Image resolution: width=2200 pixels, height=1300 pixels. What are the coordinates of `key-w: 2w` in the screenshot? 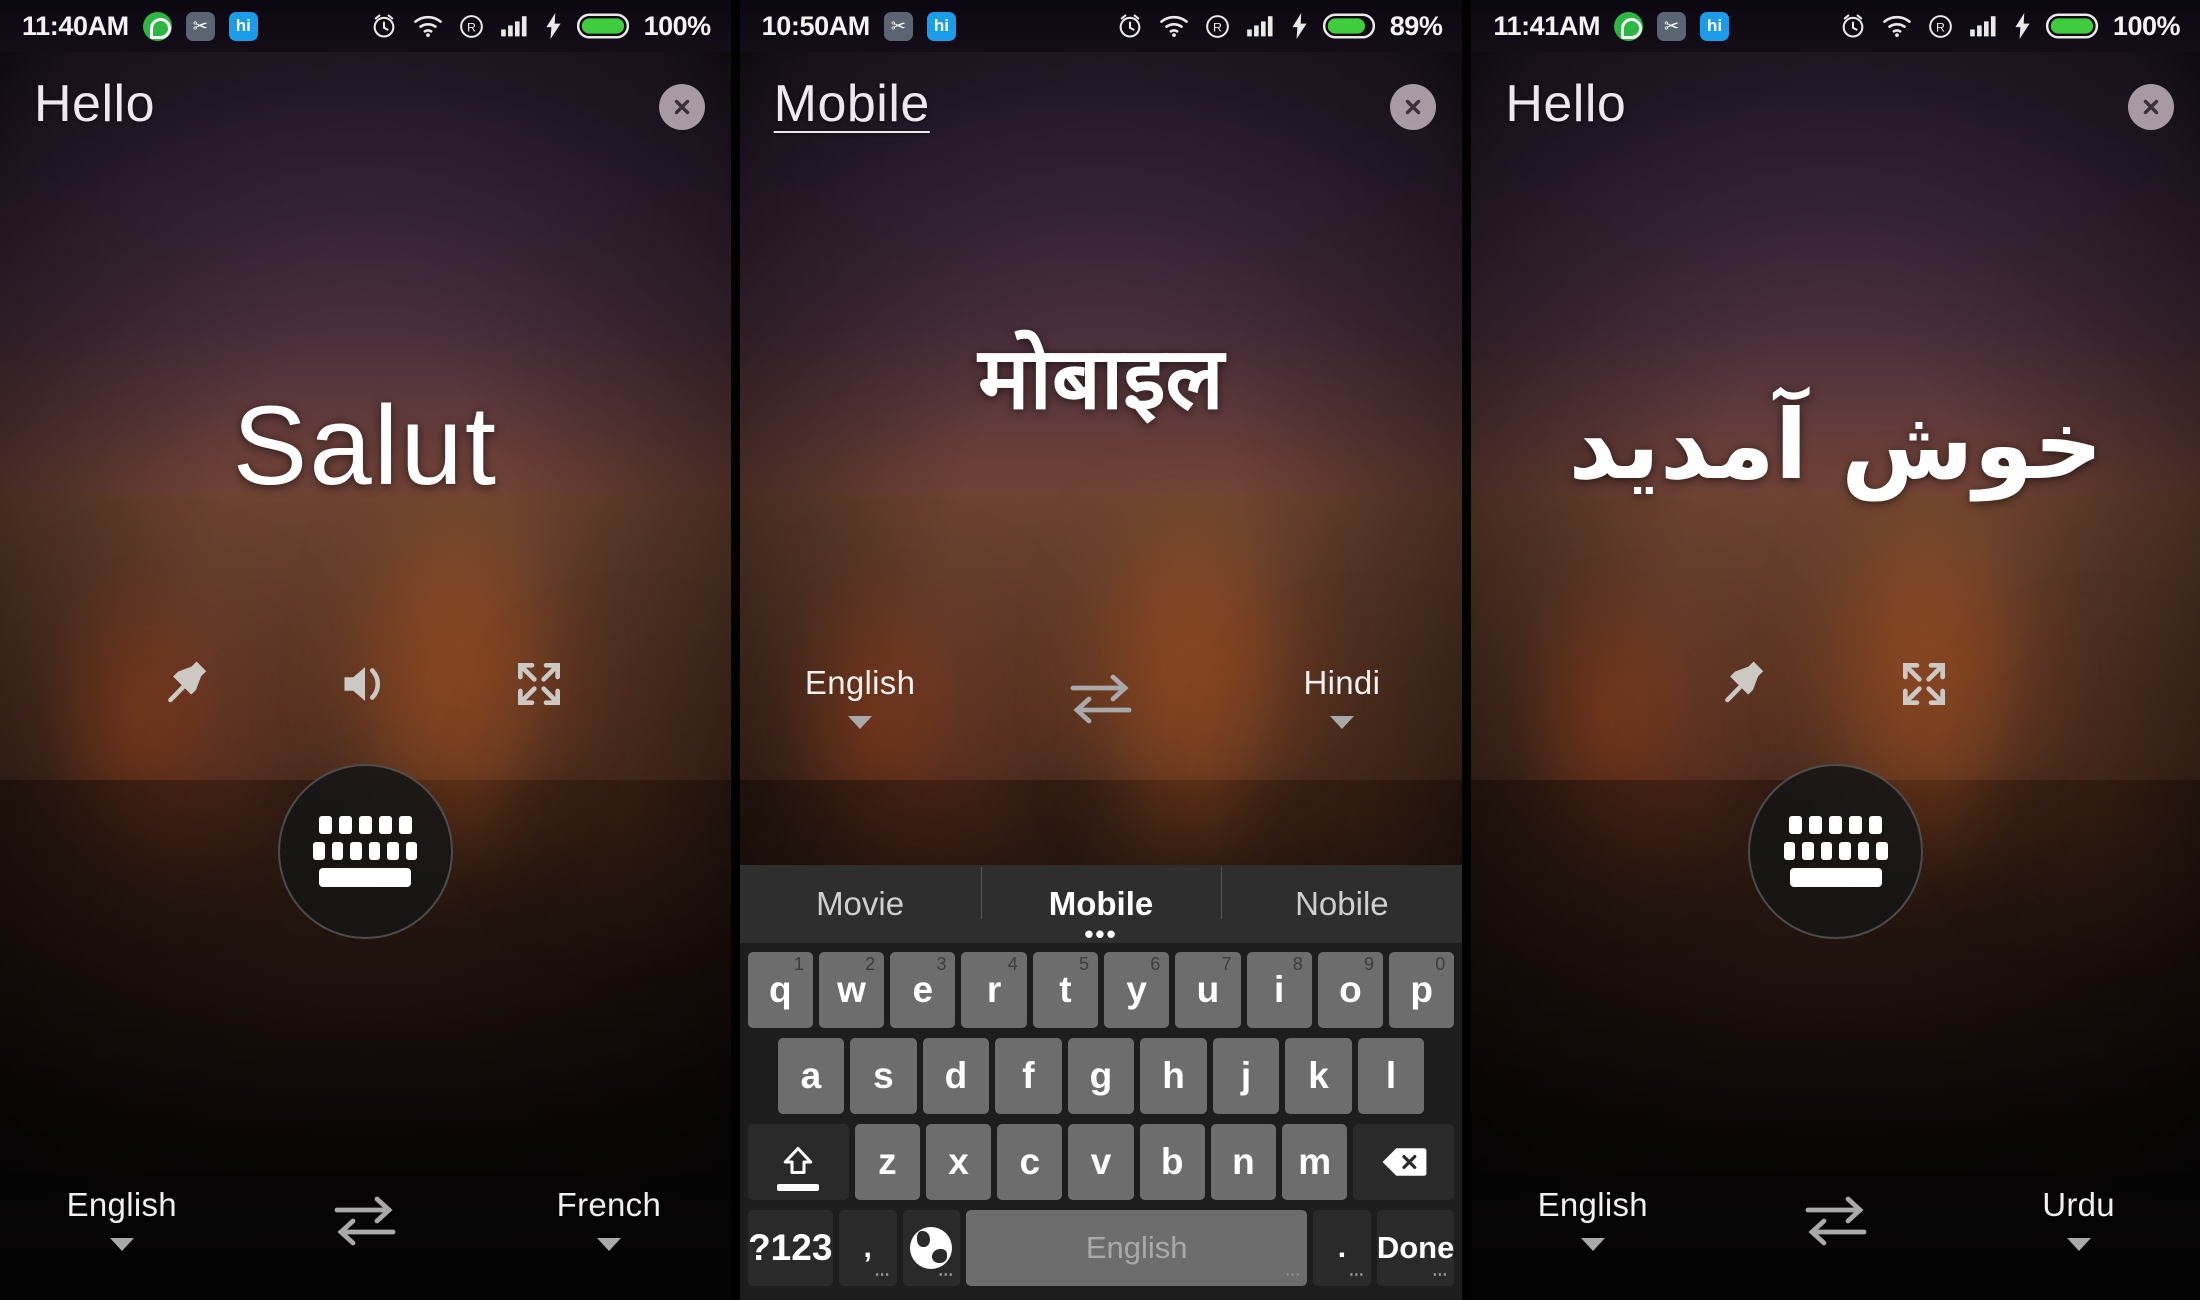 It's located at (851, 990).